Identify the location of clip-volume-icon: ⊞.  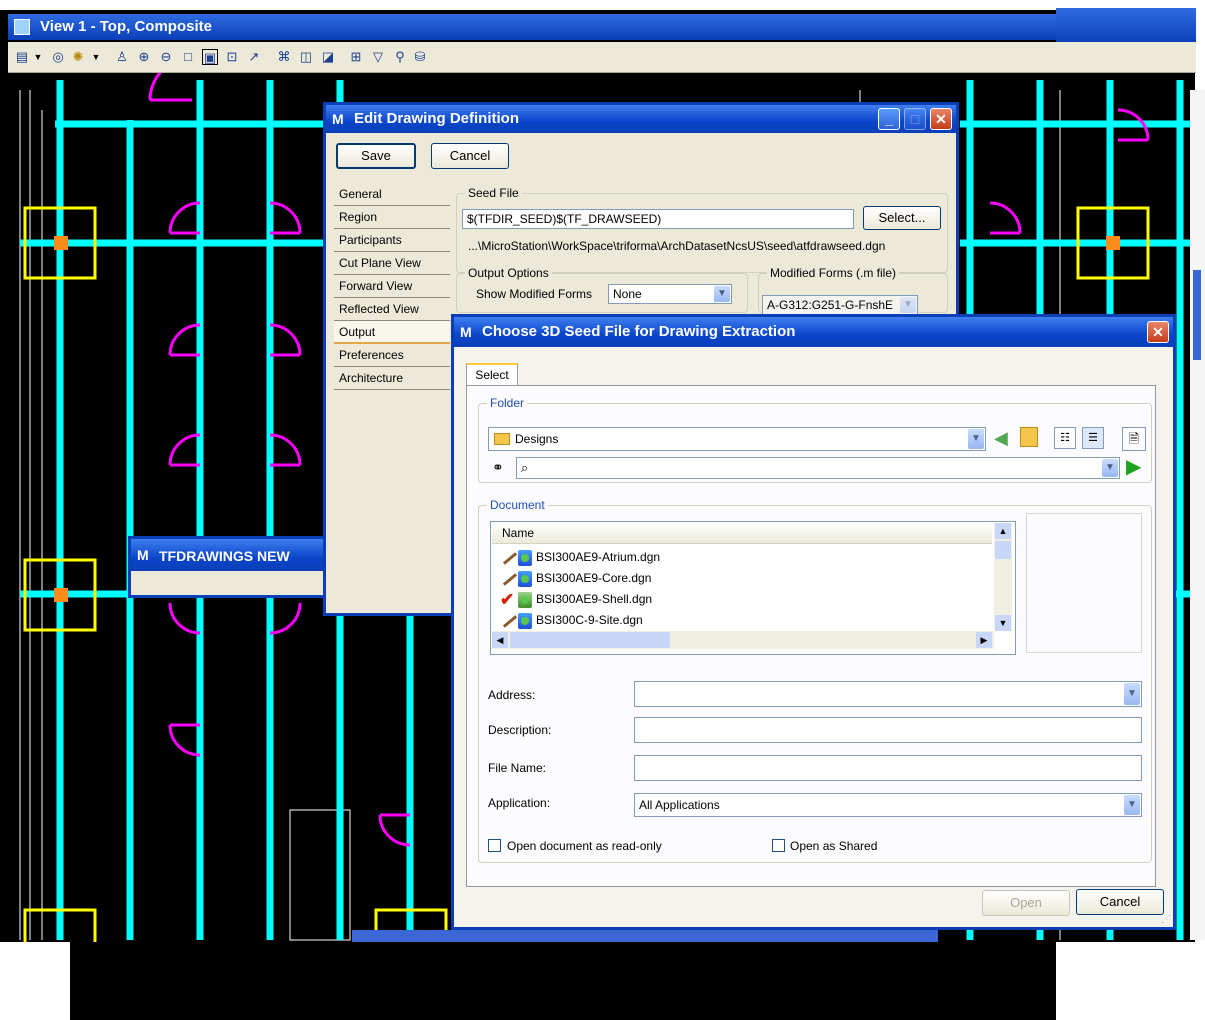
(356, 57).